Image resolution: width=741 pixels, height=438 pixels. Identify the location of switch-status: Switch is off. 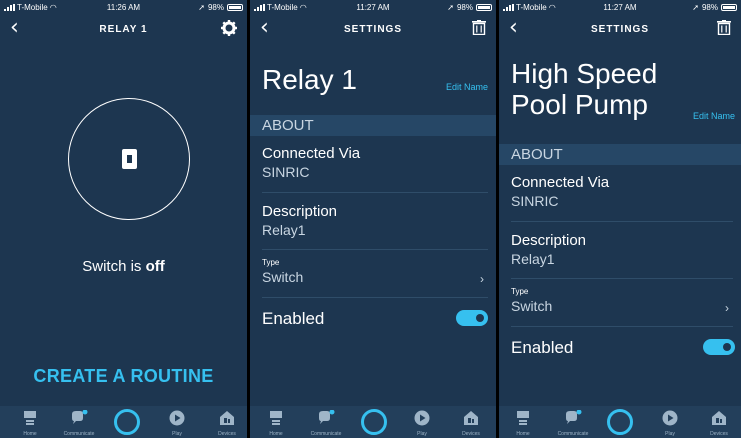
(123, 266).